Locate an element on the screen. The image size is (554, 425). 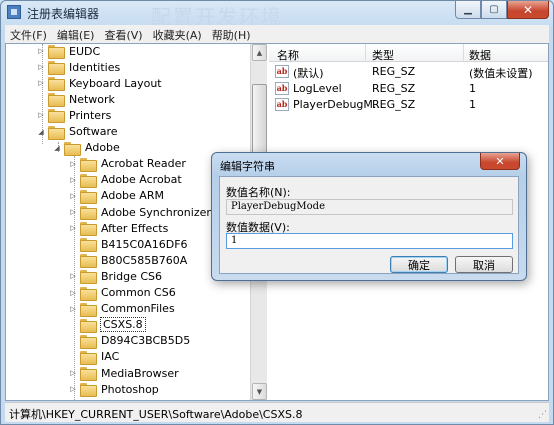
tree-item: ◢ Adobe is located at coordinates (86, 148).